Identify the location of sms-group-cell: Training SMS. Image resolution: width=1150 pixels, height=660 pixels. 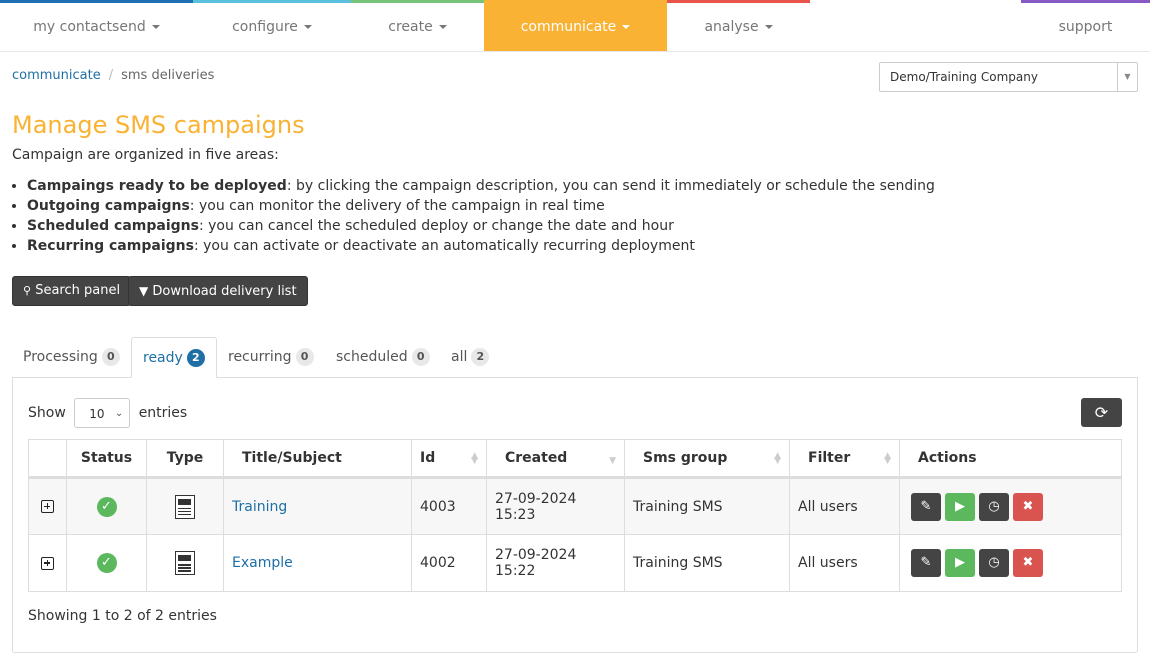
(707, 506).